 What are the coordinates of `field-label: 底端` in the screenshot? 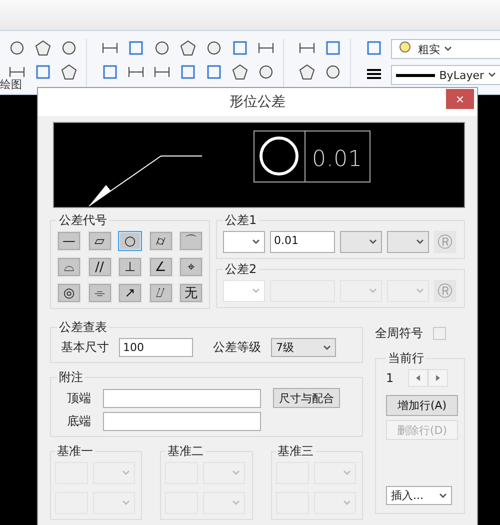 It's located at (79, 421).